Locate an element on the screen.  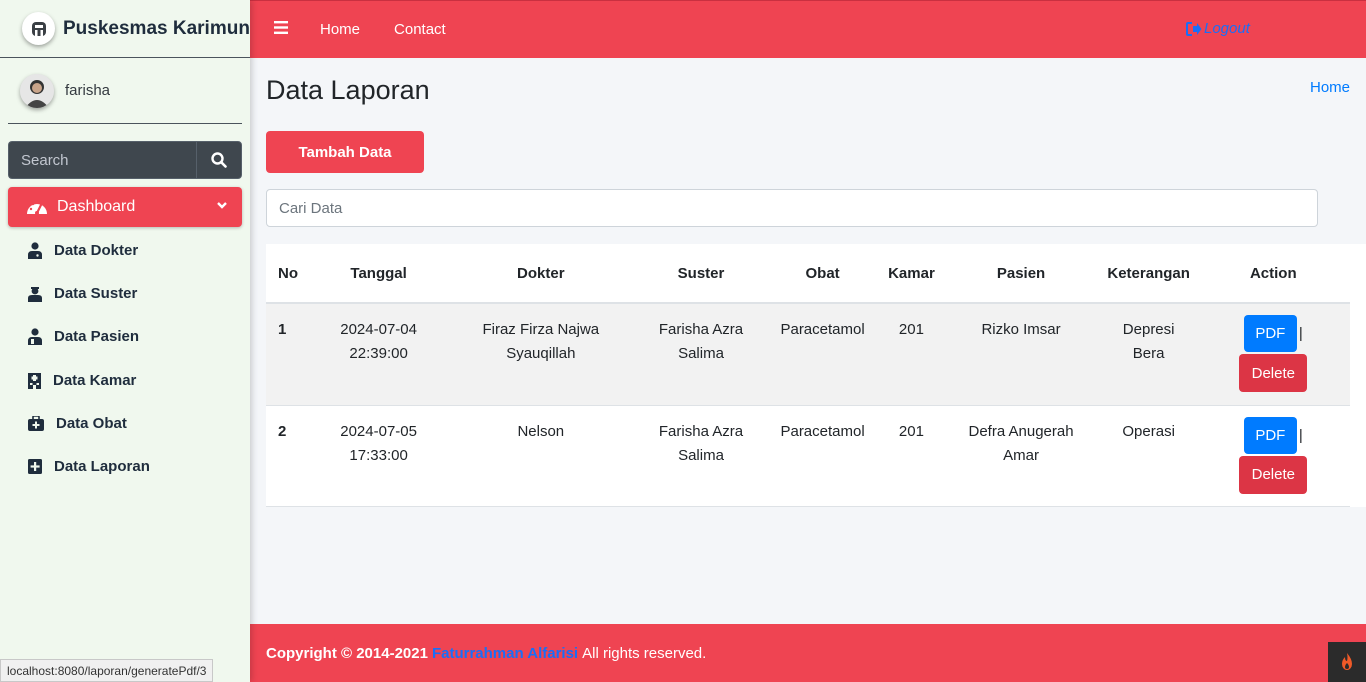
user-md-icon is located at coordinates (35, 251).